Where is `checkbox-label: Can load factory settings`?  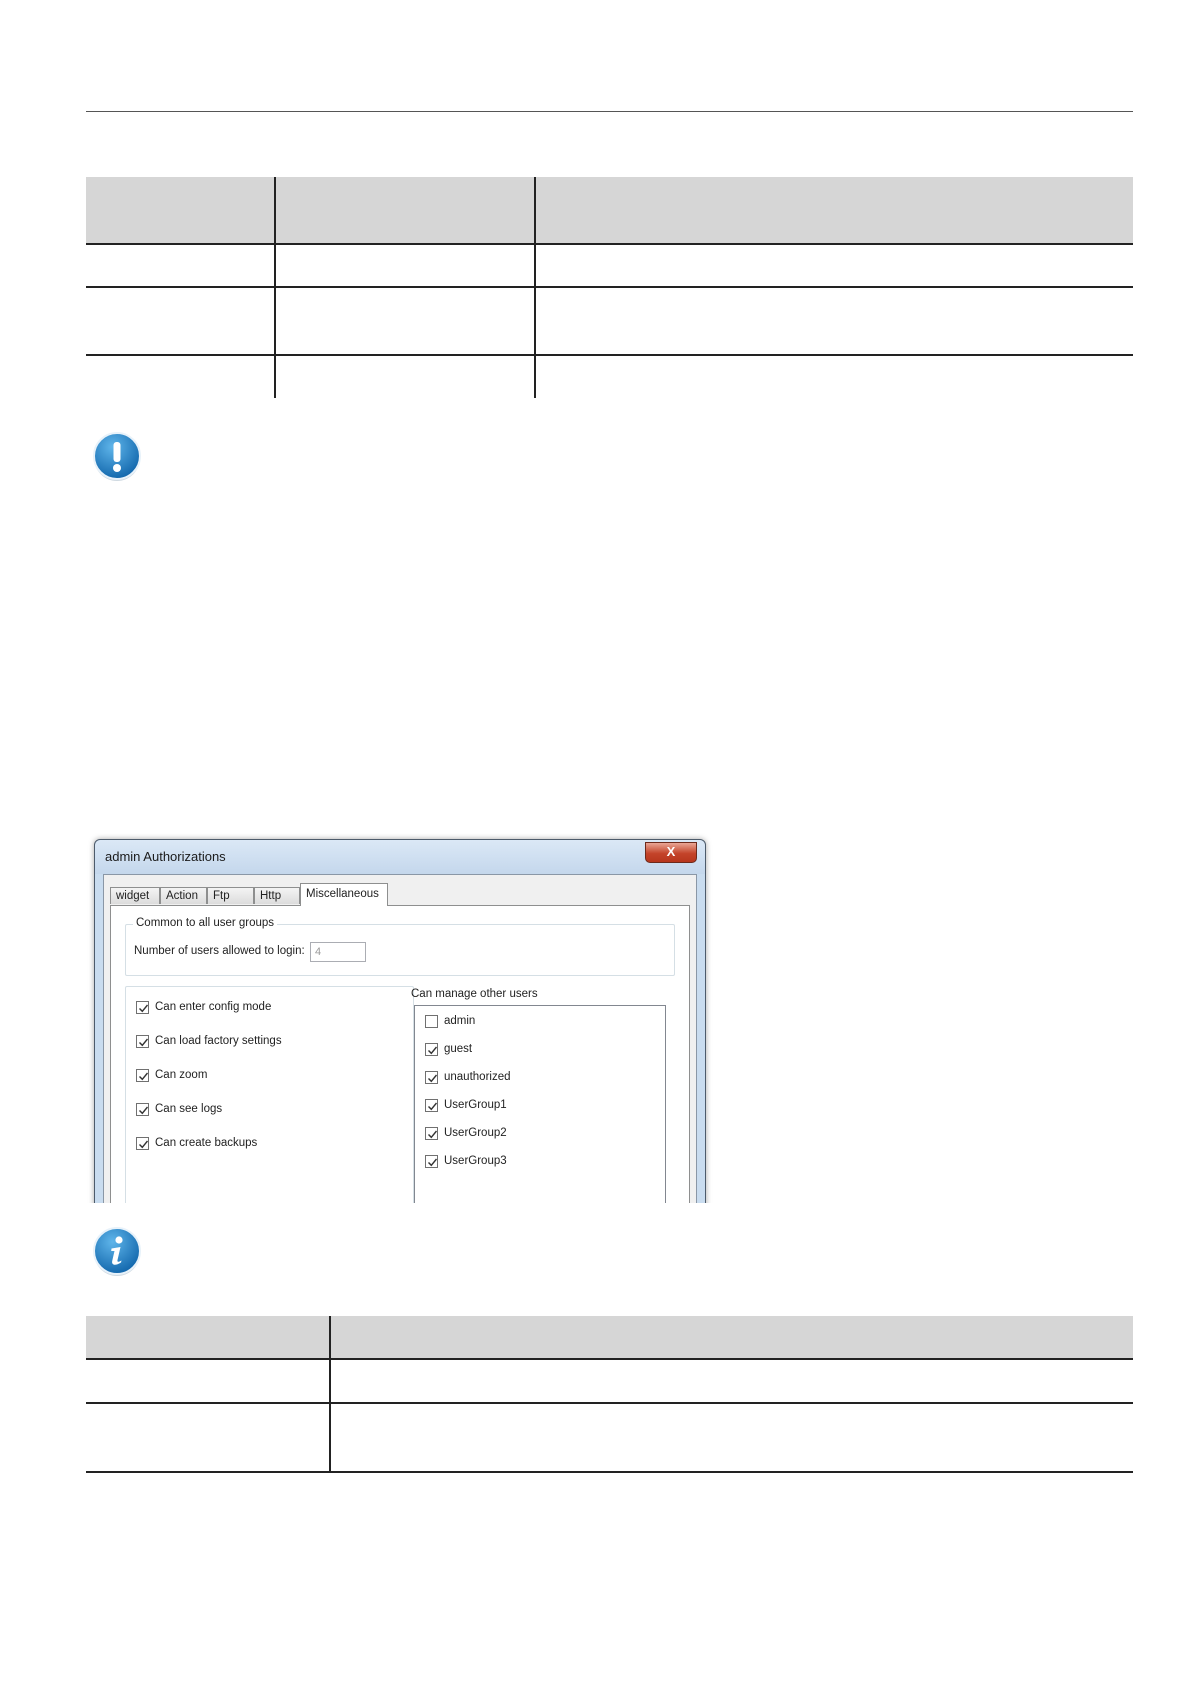
checkbox-label: Can load factory settings is located at coordinates (218, 1041).